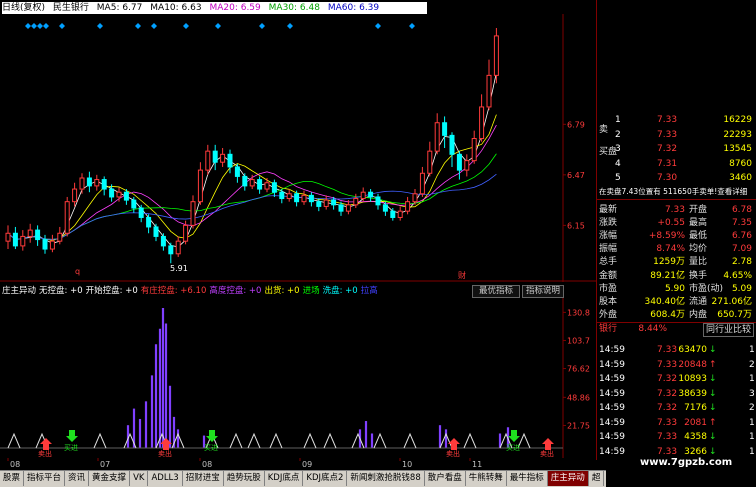 The height and width of the screenshot is (487, 756). Describe the element at coordinates (45, 478) in the screenshot. I see `tab-item: 指标平台` at that location.